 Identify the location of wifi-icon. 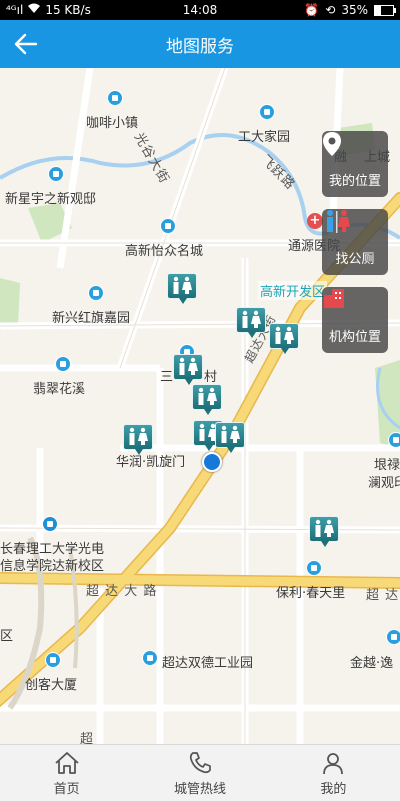
(34, 10).